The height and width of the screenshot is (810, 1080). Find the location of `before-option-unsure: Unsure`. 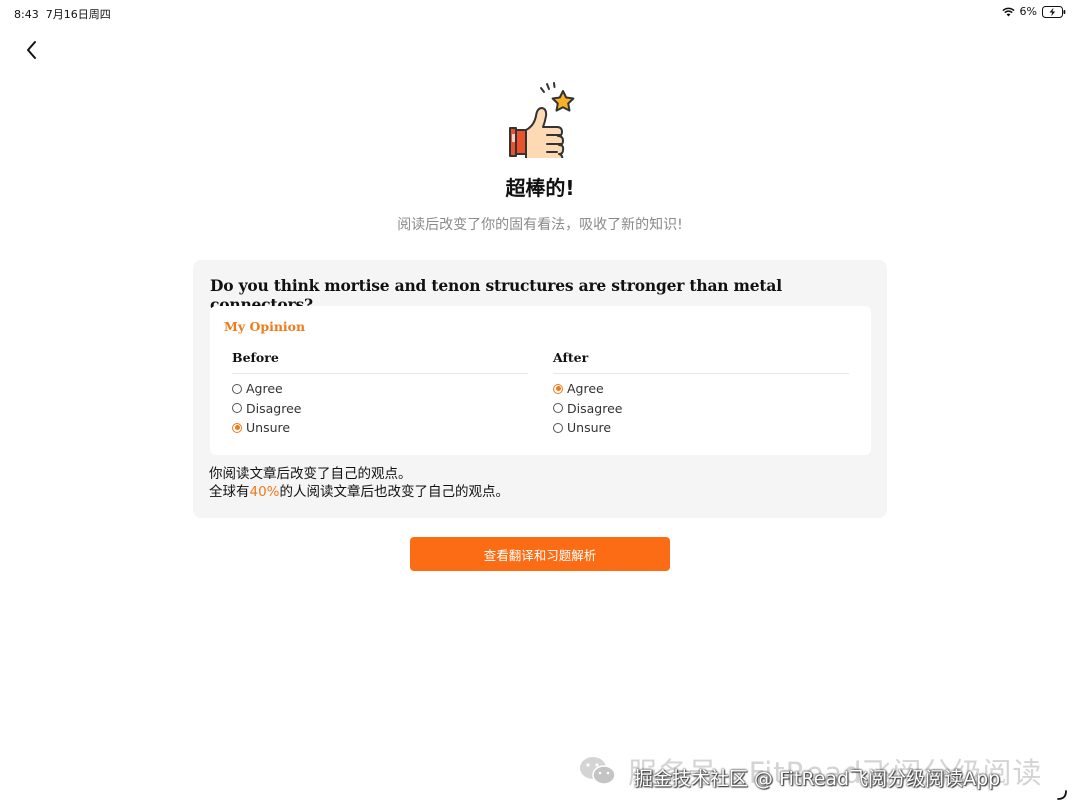

before-option-unsure: Unsure is located at coordinates (380, 428).